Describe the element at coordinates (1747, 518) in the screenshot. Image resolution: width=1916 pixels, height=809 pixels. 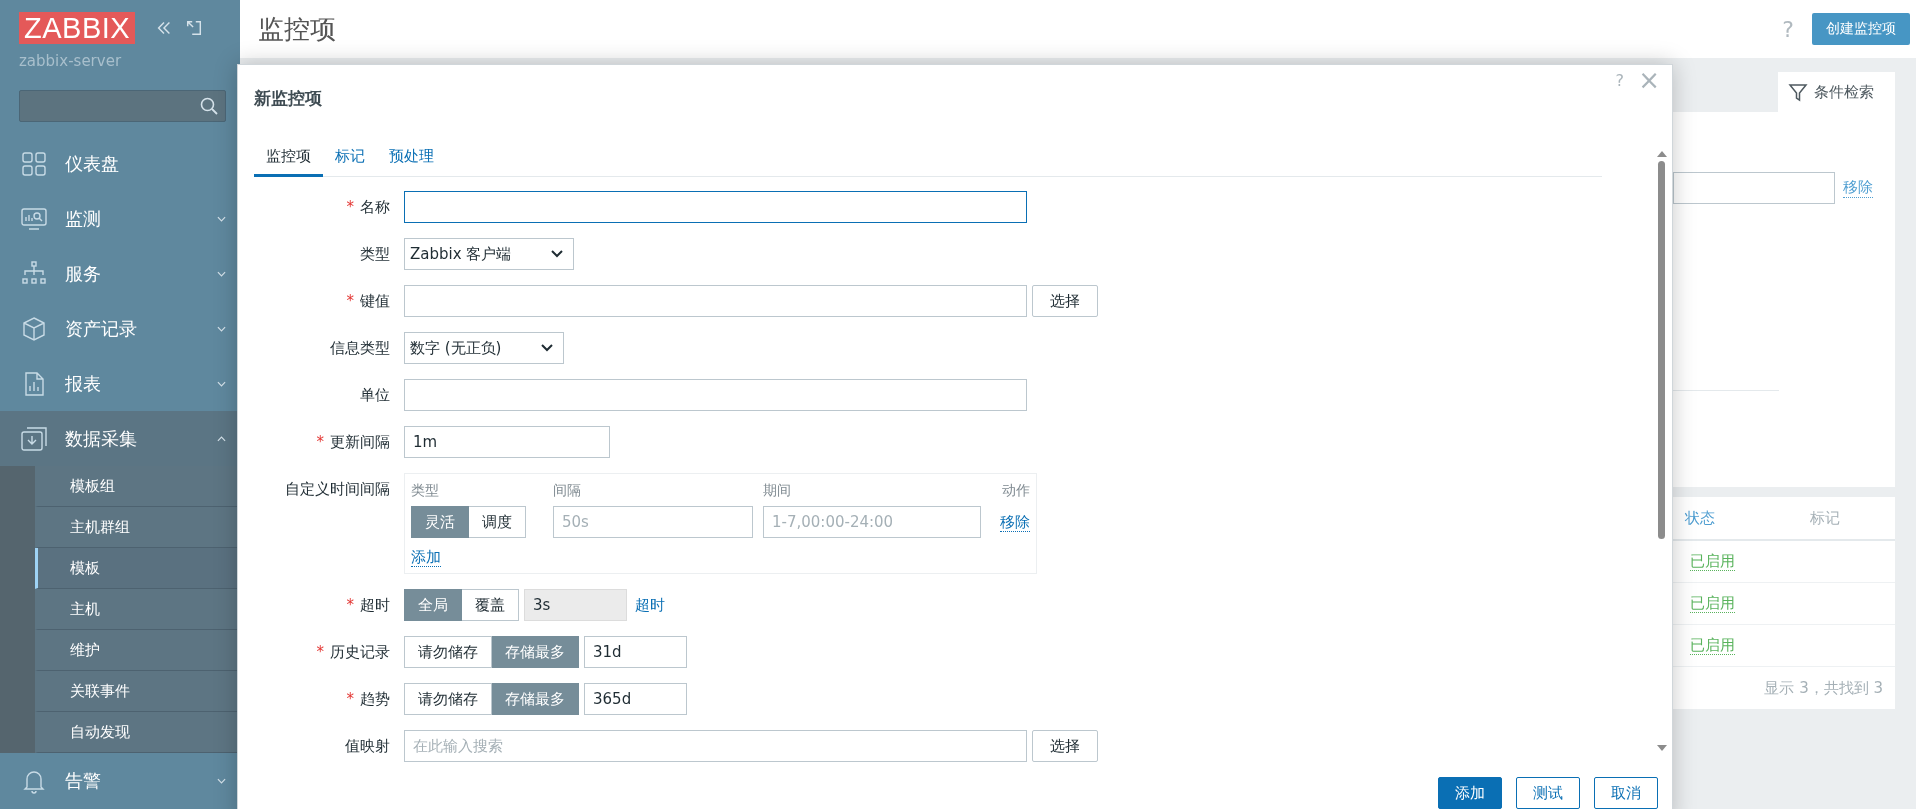
I see `column-header: 状态` at that location.